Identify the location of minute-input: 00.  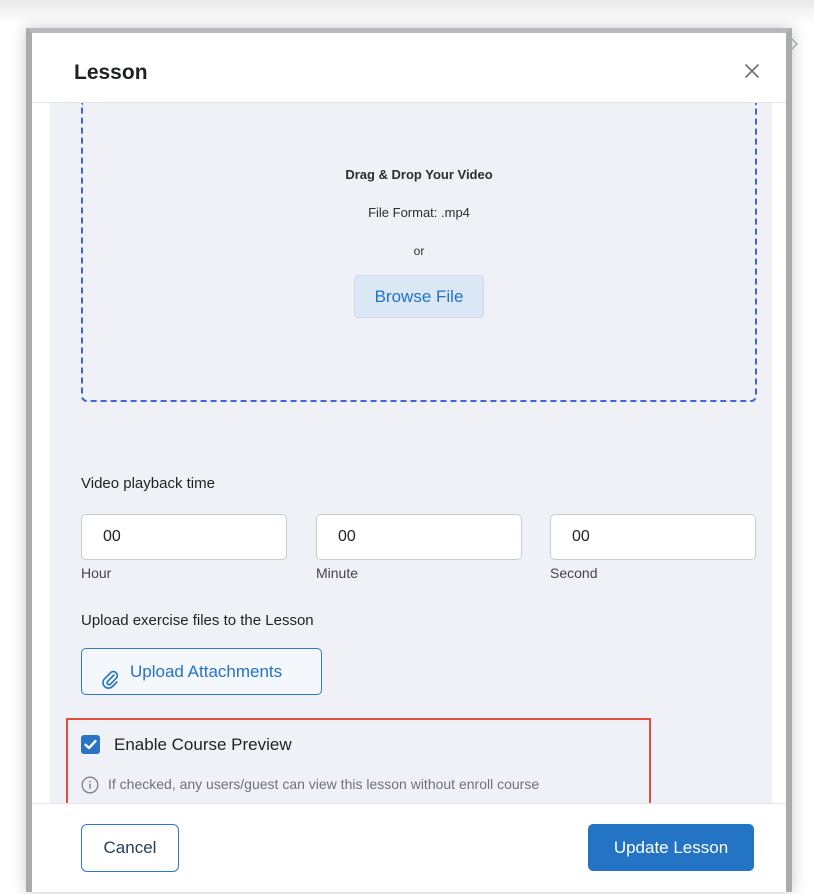
(419, 537).